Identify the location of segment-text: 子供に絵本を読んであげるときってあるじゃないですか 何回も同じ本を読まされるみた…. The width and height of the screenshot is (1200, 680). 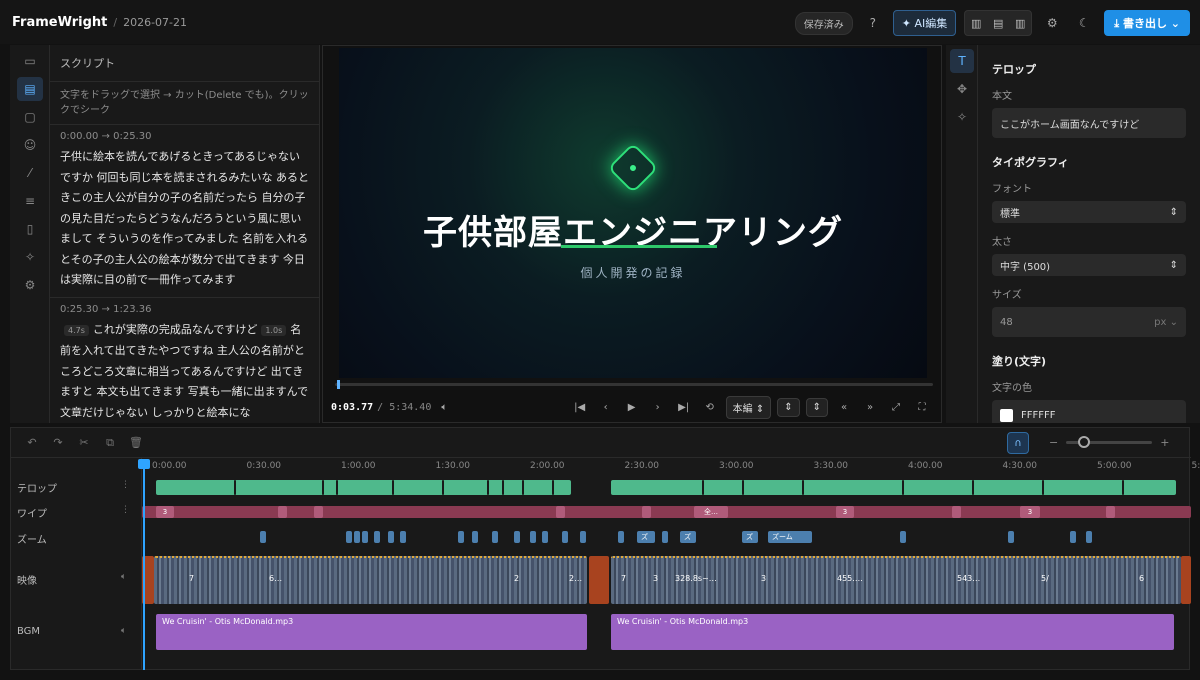
(184, 219).